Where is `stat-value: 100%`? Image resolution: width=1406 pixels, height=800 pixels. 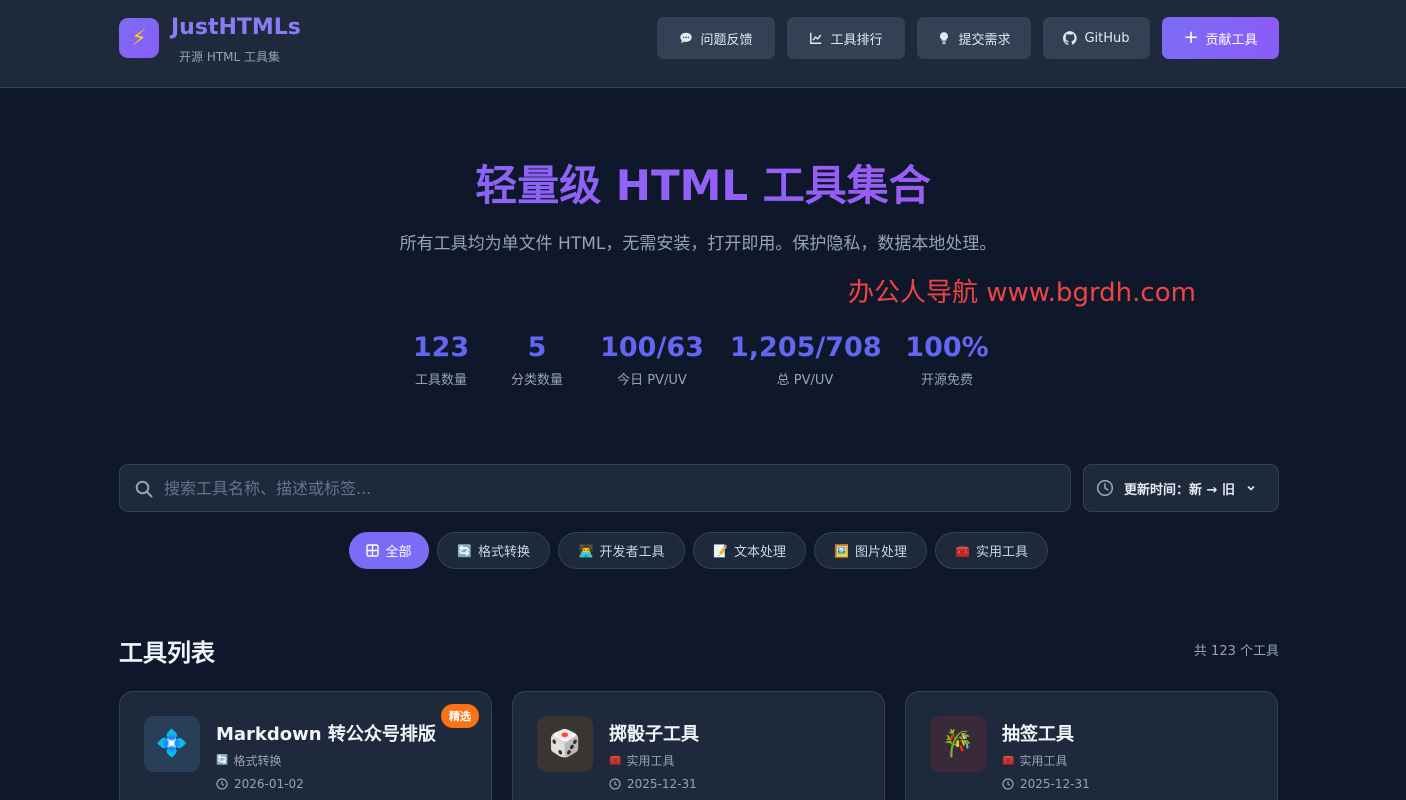 stat-value: 100% is located at coordinates (947, 347).